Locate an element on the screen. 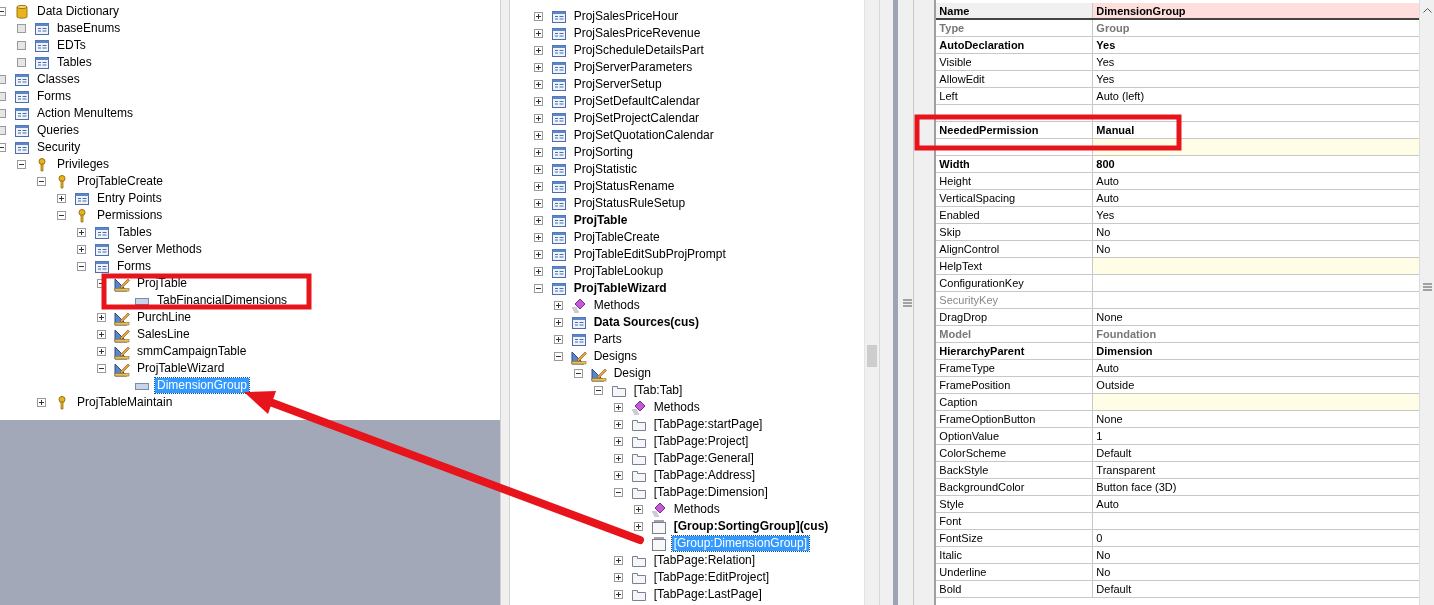  tree-item: ProjStatusRename is located at coordinates (624, 186).